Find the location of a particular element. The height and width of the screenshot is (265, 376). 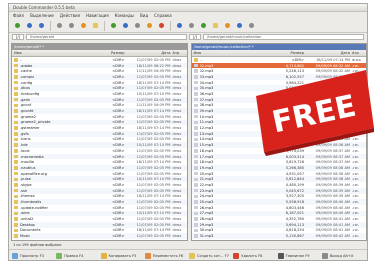

file-row: .gnome2 <DIR> 11/07/09 02:05 PM drwx is located at coordinates (99, 117).